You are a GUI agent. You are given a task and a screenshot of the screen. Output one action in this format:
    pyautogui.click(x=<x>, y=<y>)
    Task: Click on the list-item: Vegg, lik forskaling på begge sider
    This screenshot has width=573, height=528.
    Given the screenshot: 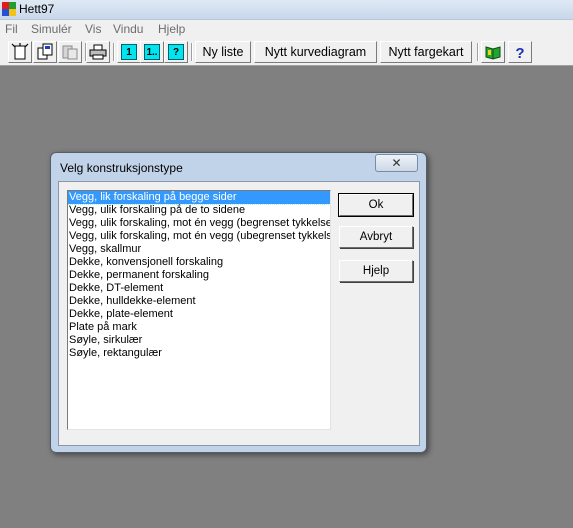 What is the action you would take?
    pyautogui.click(x=199, y=198)
    